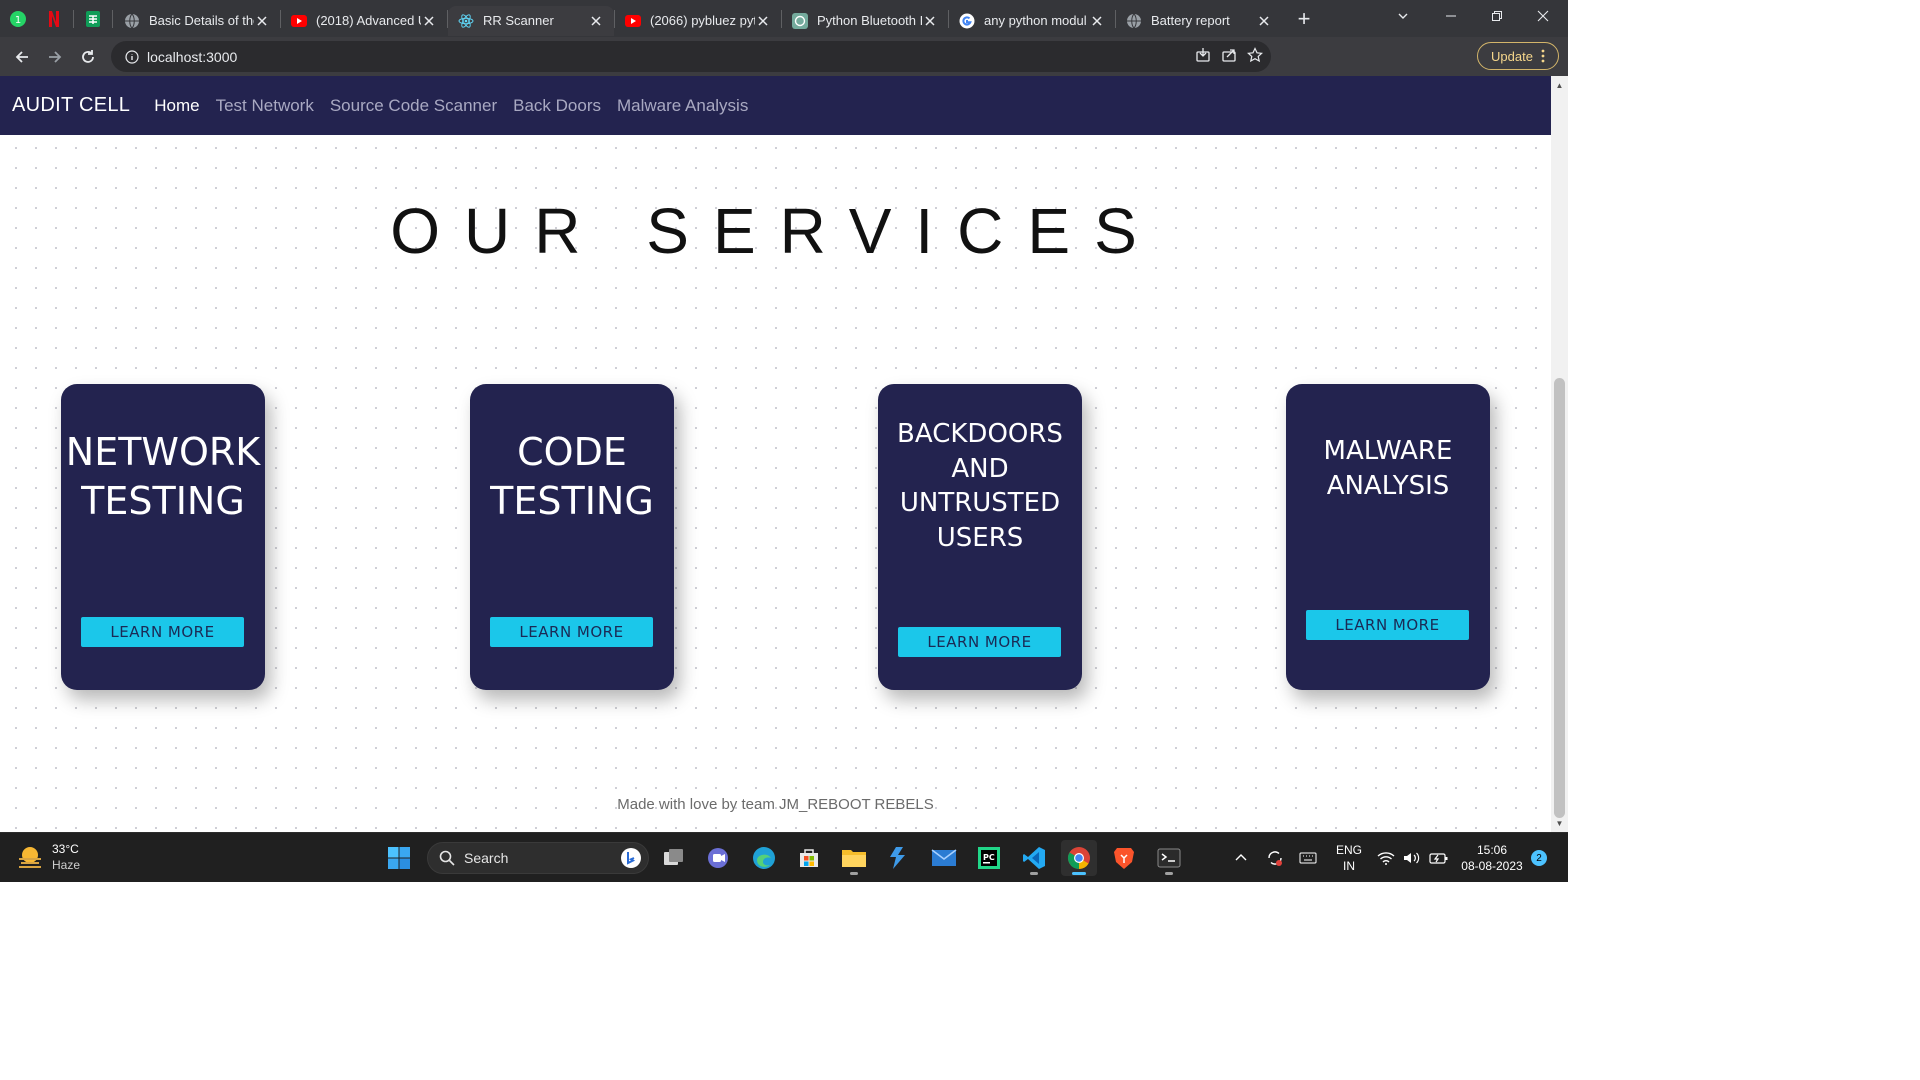  I want to click on browser-tab: Battery report, so click(1199, 21).